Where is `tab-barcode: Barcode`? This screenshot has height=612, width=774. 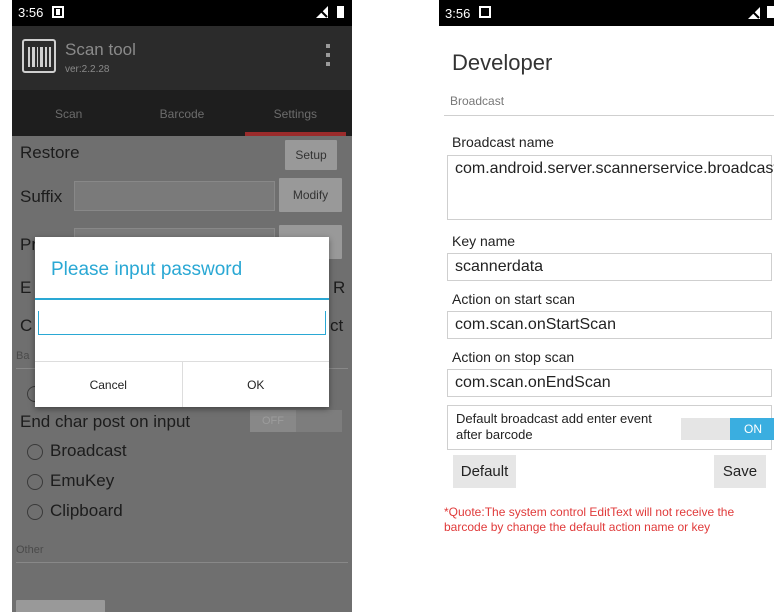
tab-barcode: Barcode is located at coordinates (181, 113).